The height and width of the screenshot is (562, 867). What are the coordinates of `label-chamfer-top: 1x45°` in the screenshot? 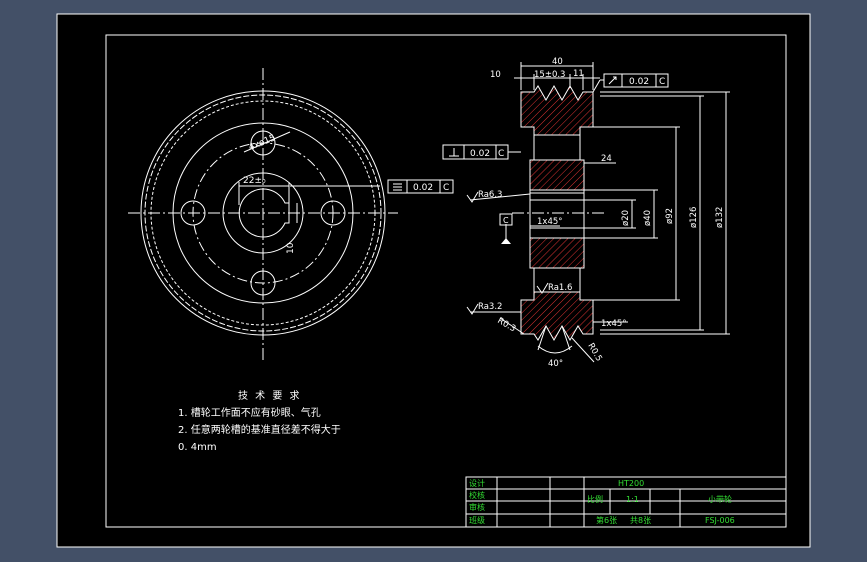 It's located at (550, 222).